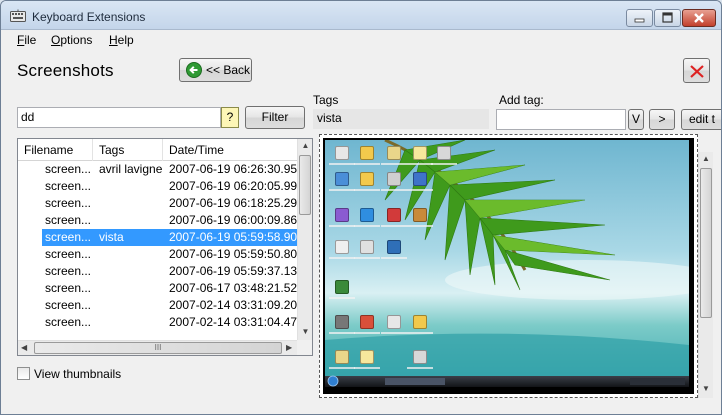  Describe the element at coordinates (636, 119) in the screenshot. I see `add-tag-dropdown-button: V` at that location.